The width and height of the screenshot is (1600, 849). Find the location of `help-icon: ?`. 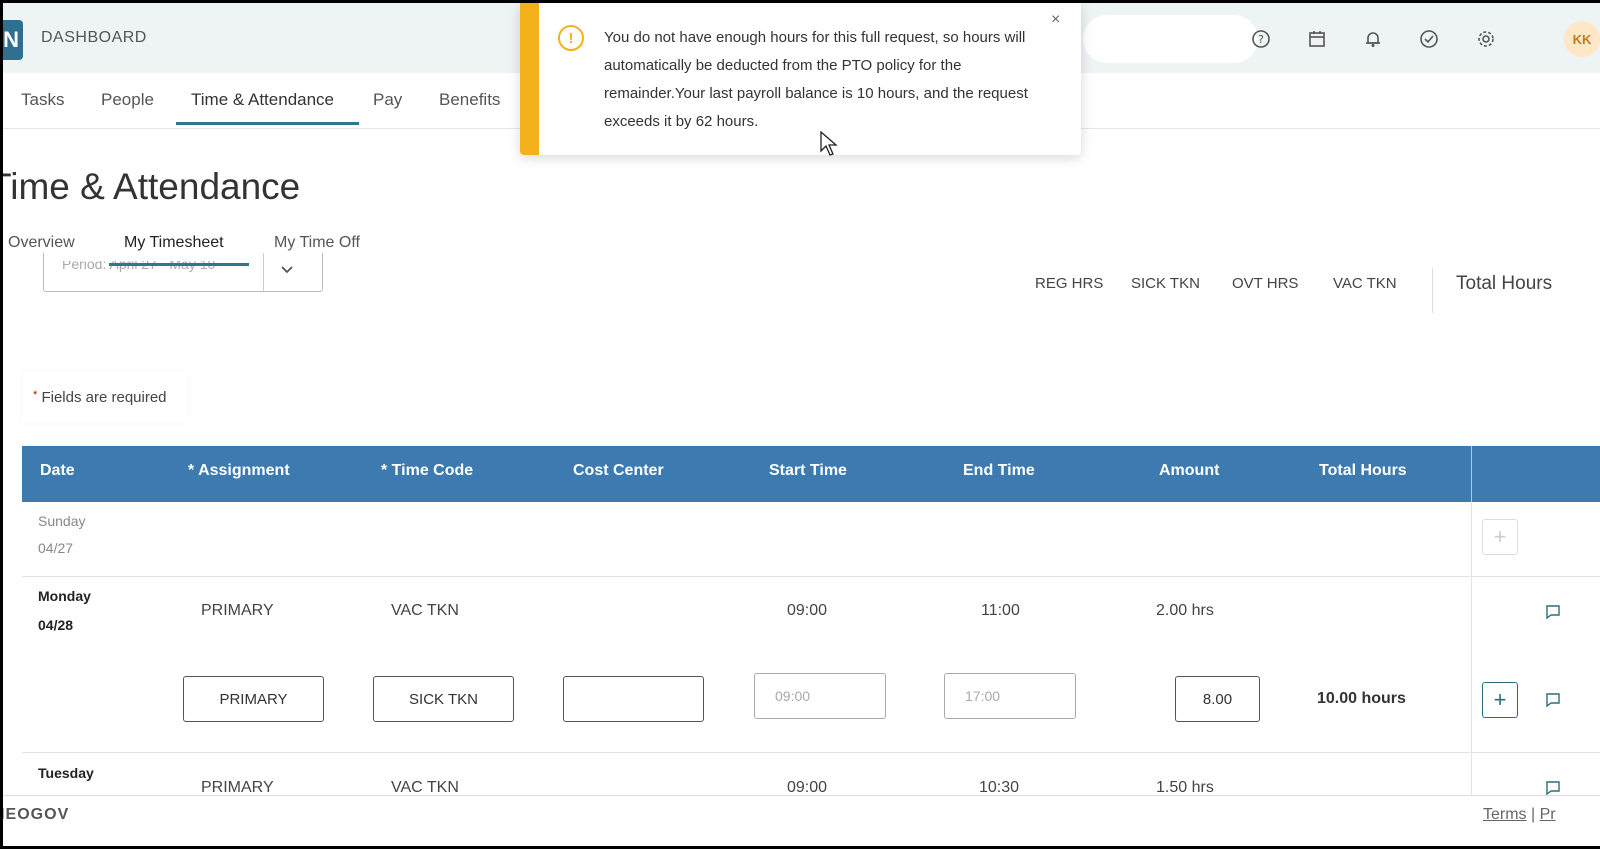

help-icon: ? is located at coordinates (1261, 39).